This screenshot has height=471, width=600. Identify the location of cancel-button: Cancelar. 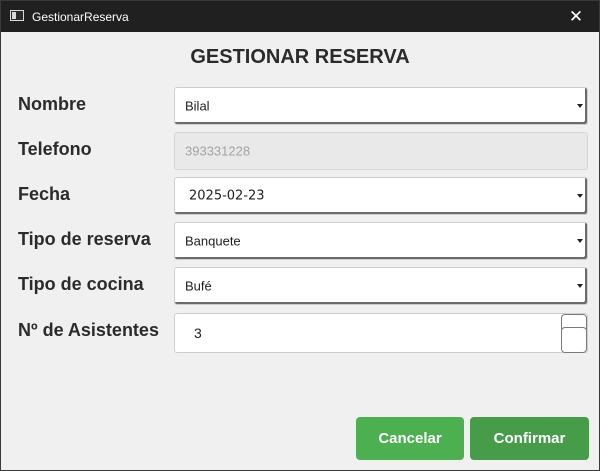
(410, 438).